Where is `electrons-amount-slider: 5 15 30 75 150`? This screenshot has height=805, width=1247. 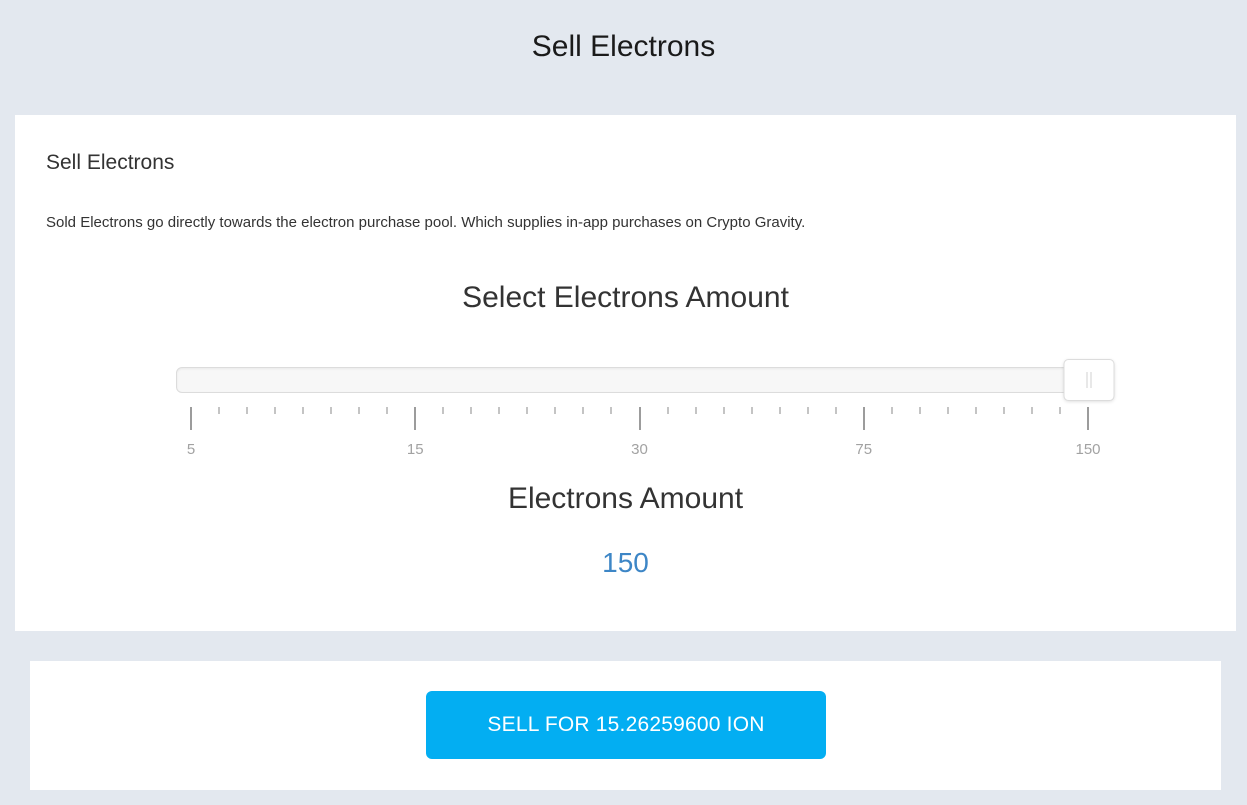
electrons-amount-slider: 5 15 30 75 150 is located at coordinates (645, 409).